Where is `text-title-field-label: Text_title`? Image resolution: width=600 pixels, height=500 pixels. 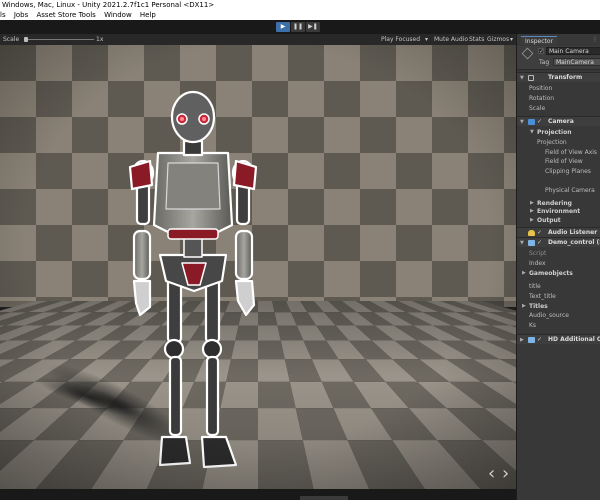
text-title-field-label: Text_title is located at coordinates (542, 296).